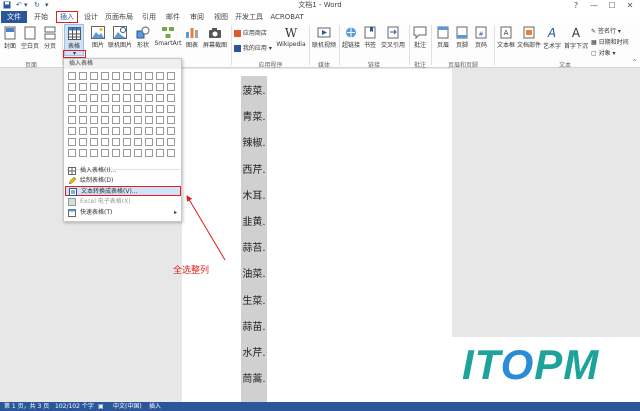 The image size is (640, 411). What do you see at coordinates (254, 115) in the screenshot?
I see `document-line: 青菜.` at bounding box center [254, 115].